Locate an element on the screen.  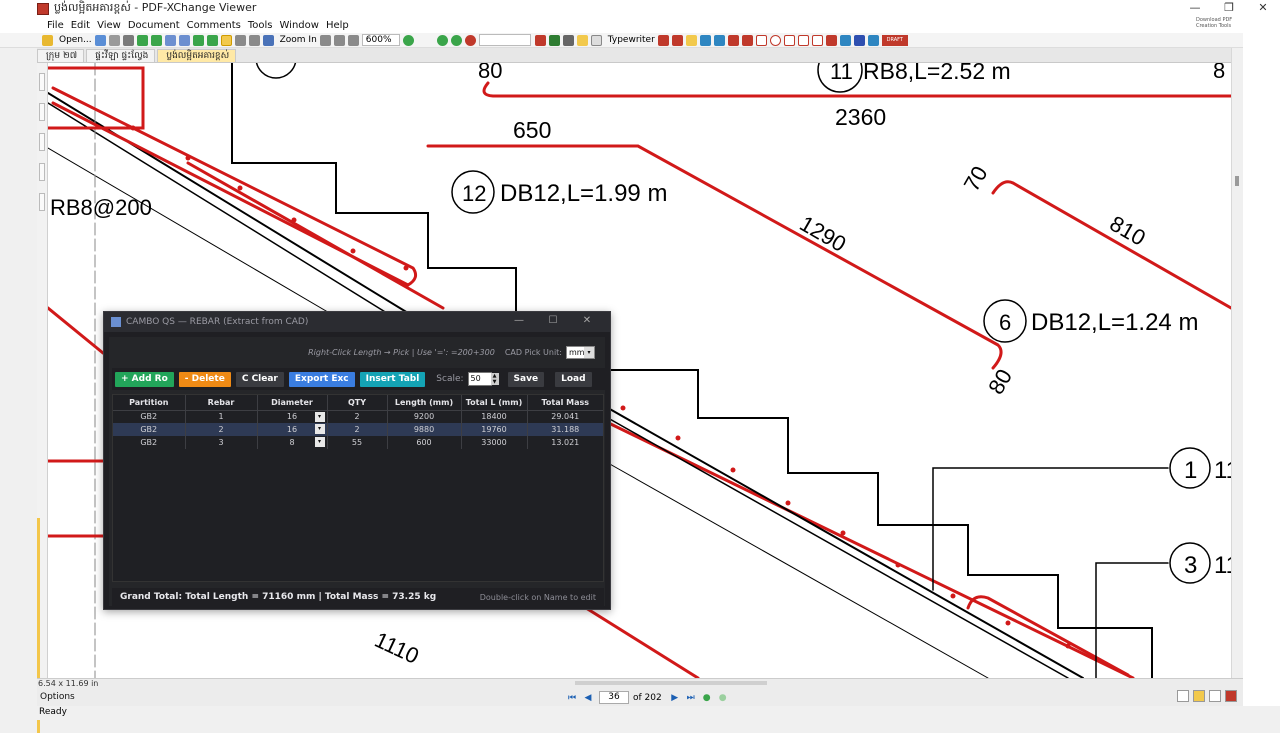
prev-view-icon is located at coordinates (442, 40).